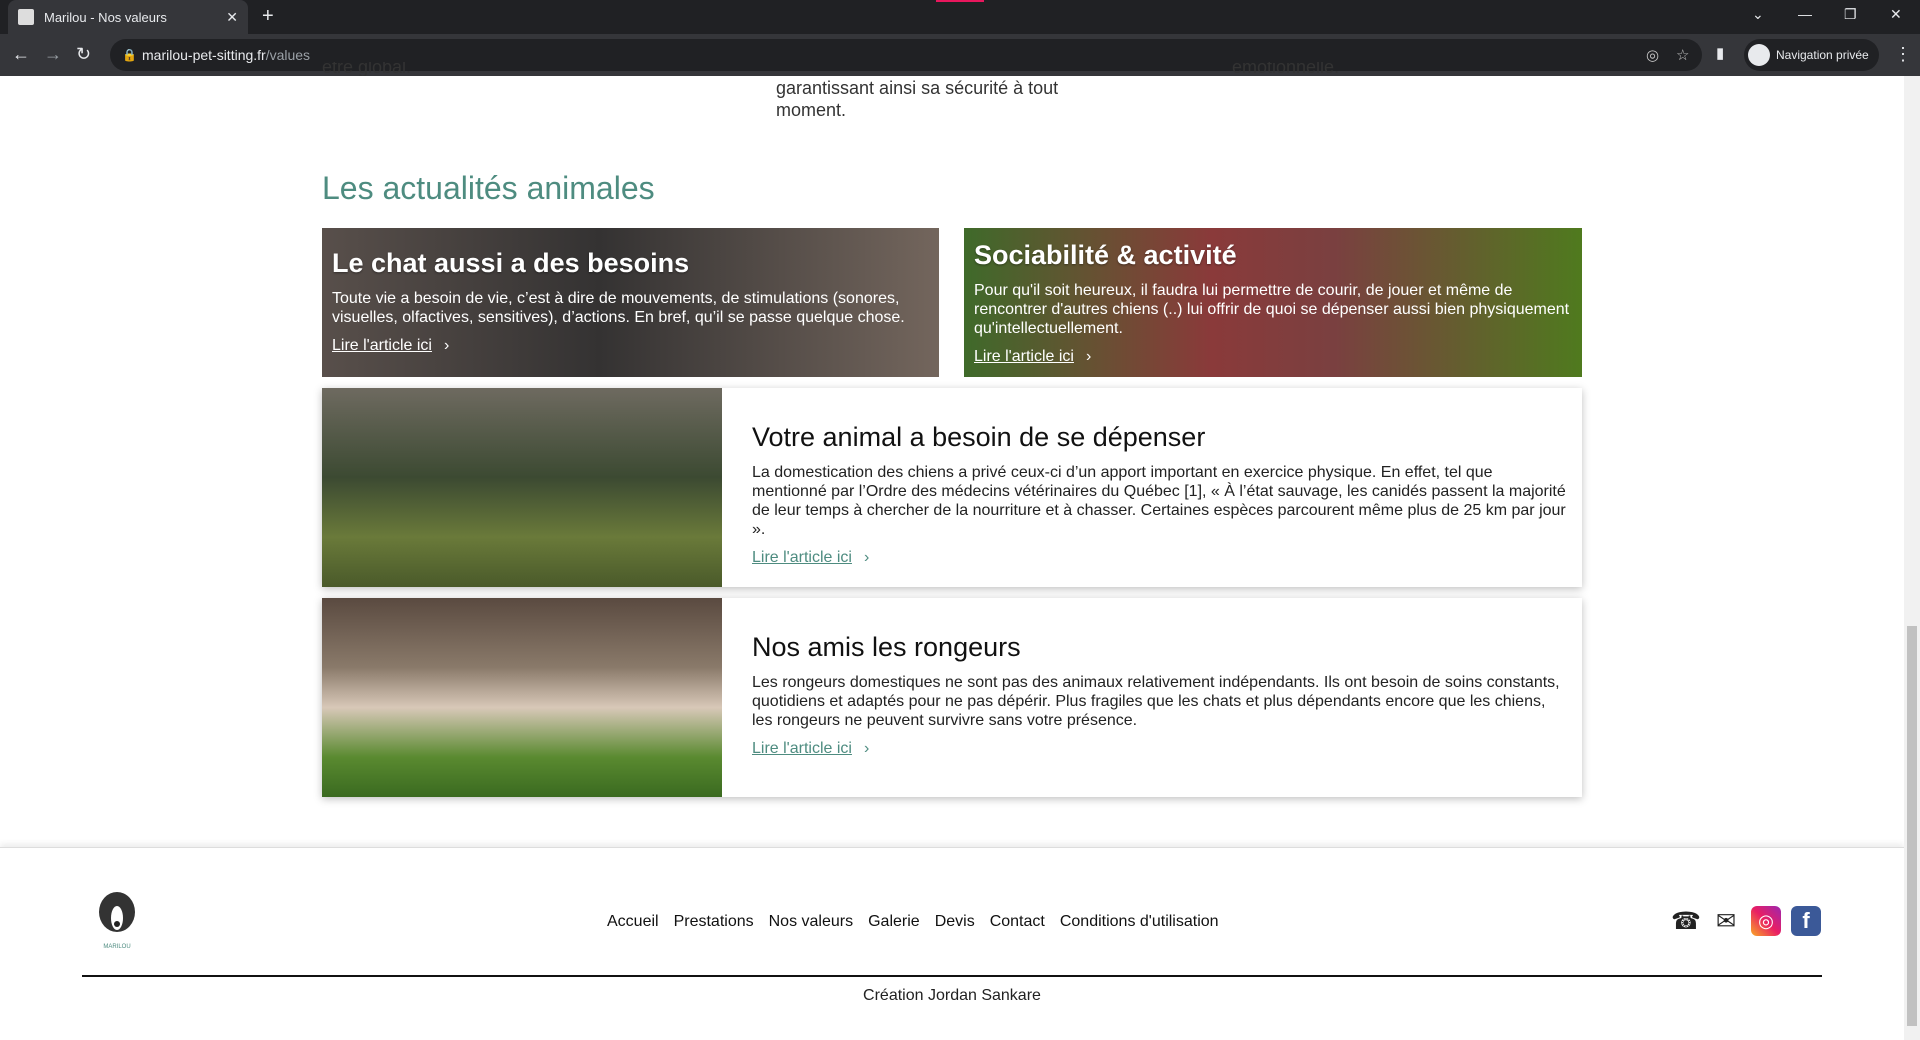 This screenshot has height=1040, width=1920. What do you see at coordinates (714, 922) in the screenshot?
I see `footer-link-prestations: Prestations` at bounding box center [714, 922].